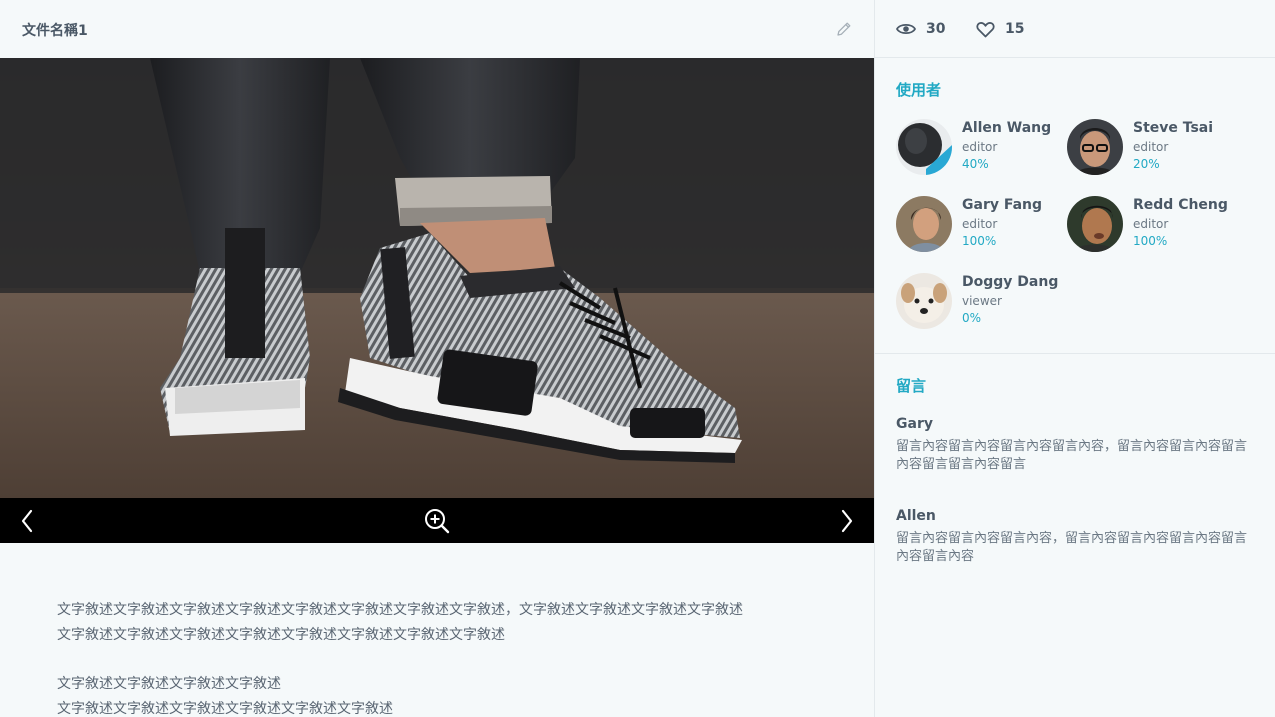 The width and height of the screenshot is (1275, 717). I want to click on comments-section-title: 留言, so click(911, 386).